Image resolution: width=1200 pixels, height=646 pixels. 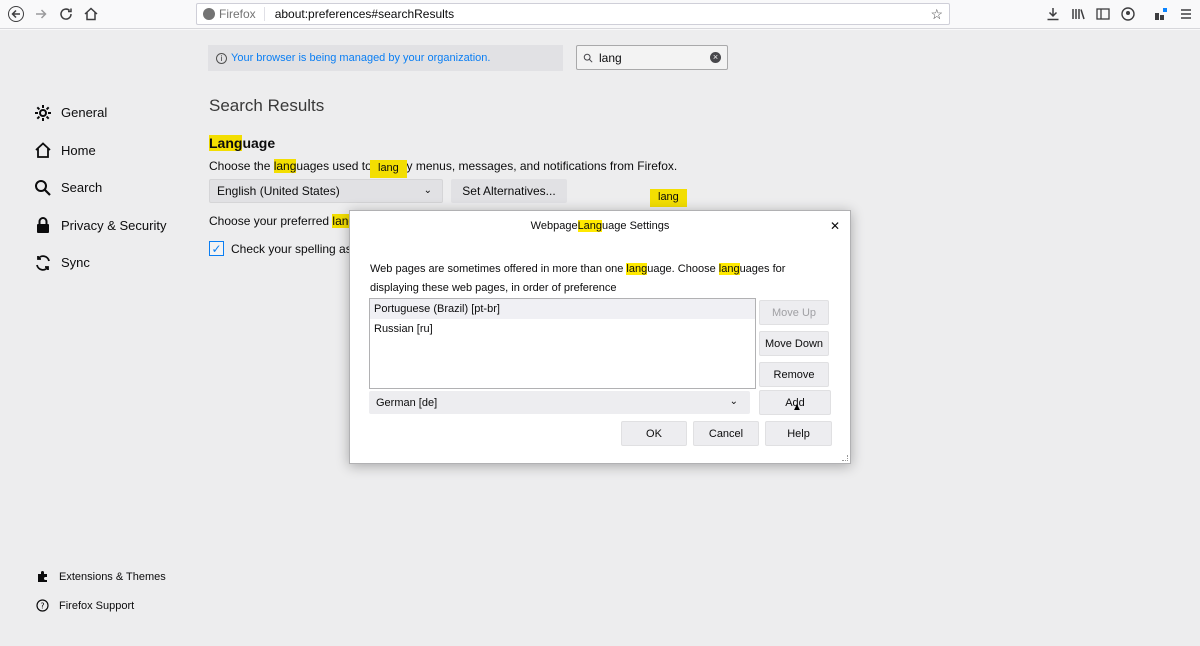 I want to click on identity-label: Firefox, so click(x=237, y=14).